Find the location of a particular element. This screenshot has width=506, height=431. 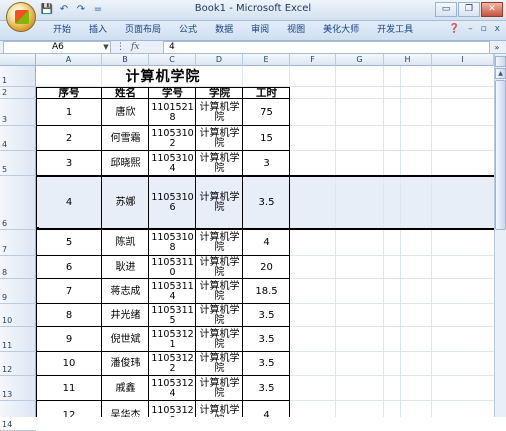

ribbon-minimize-button: – is located at coordinates (470, 29).